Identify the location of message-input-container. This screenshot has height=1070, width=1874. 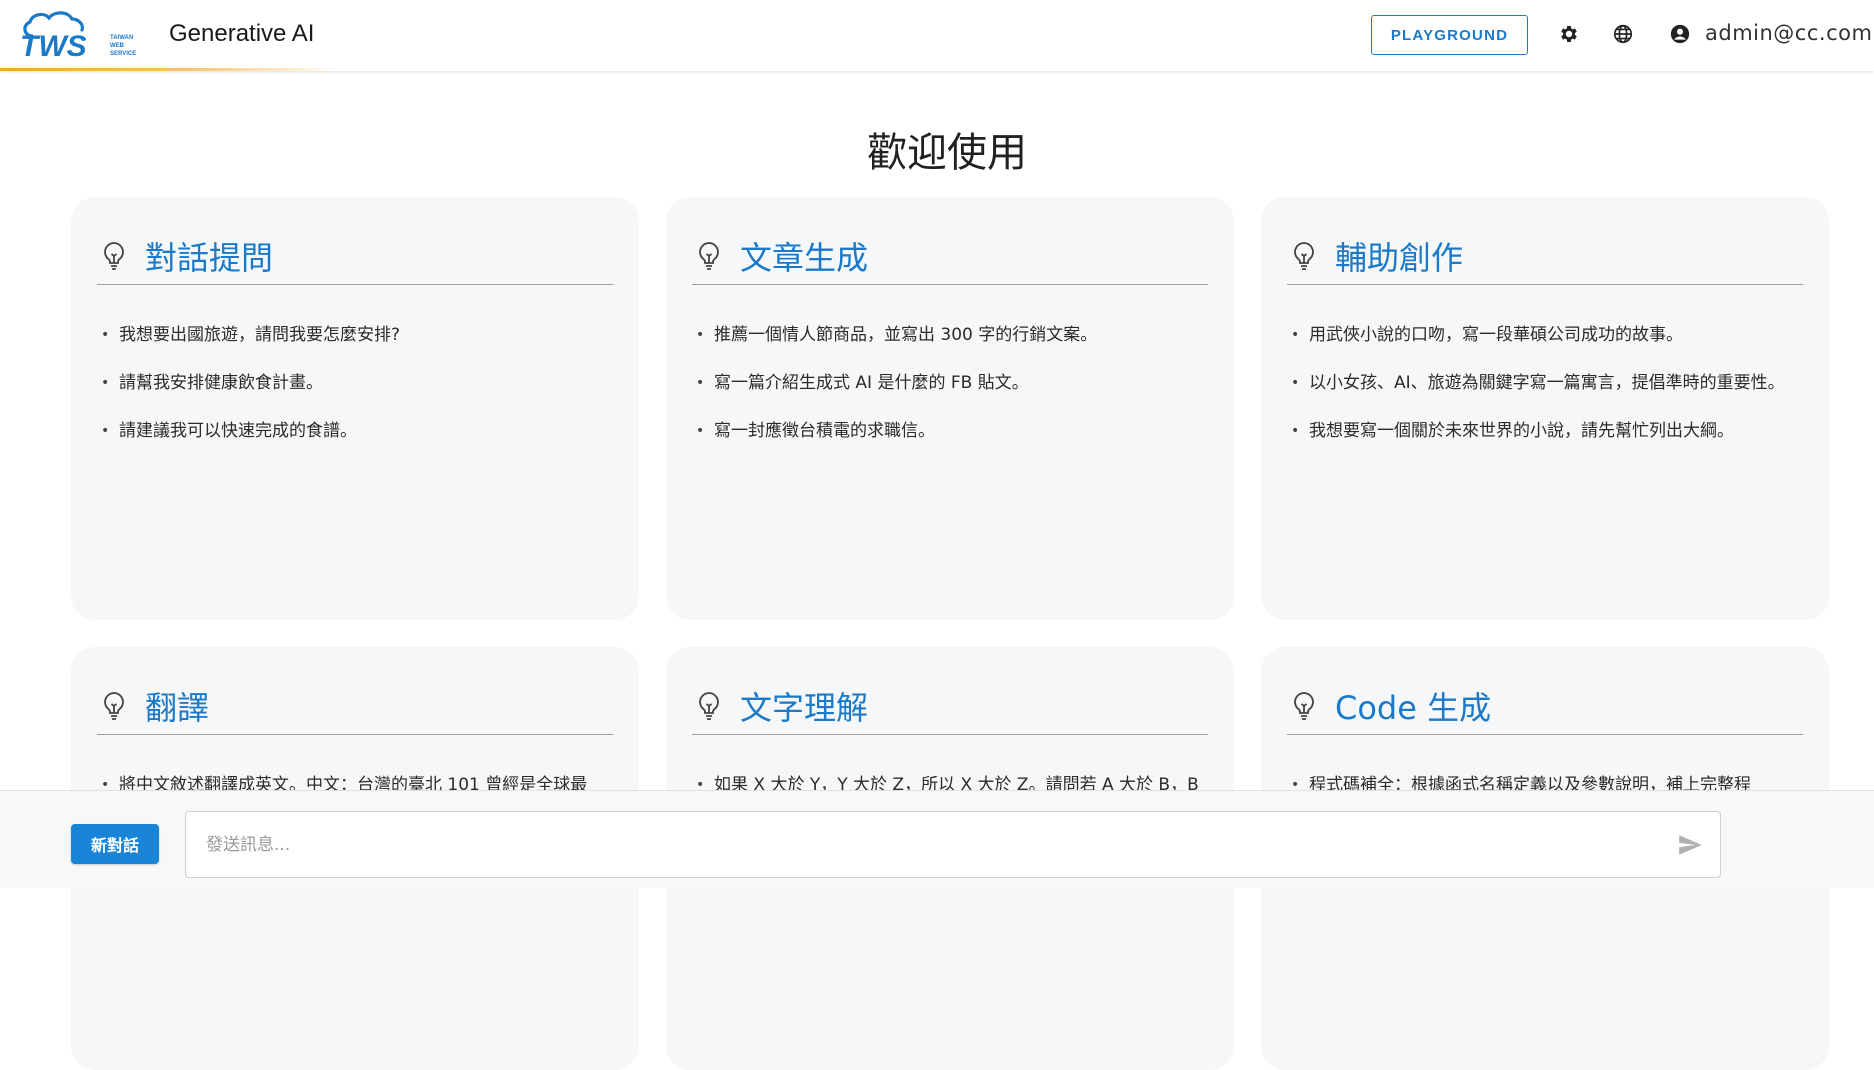
(953, 844).